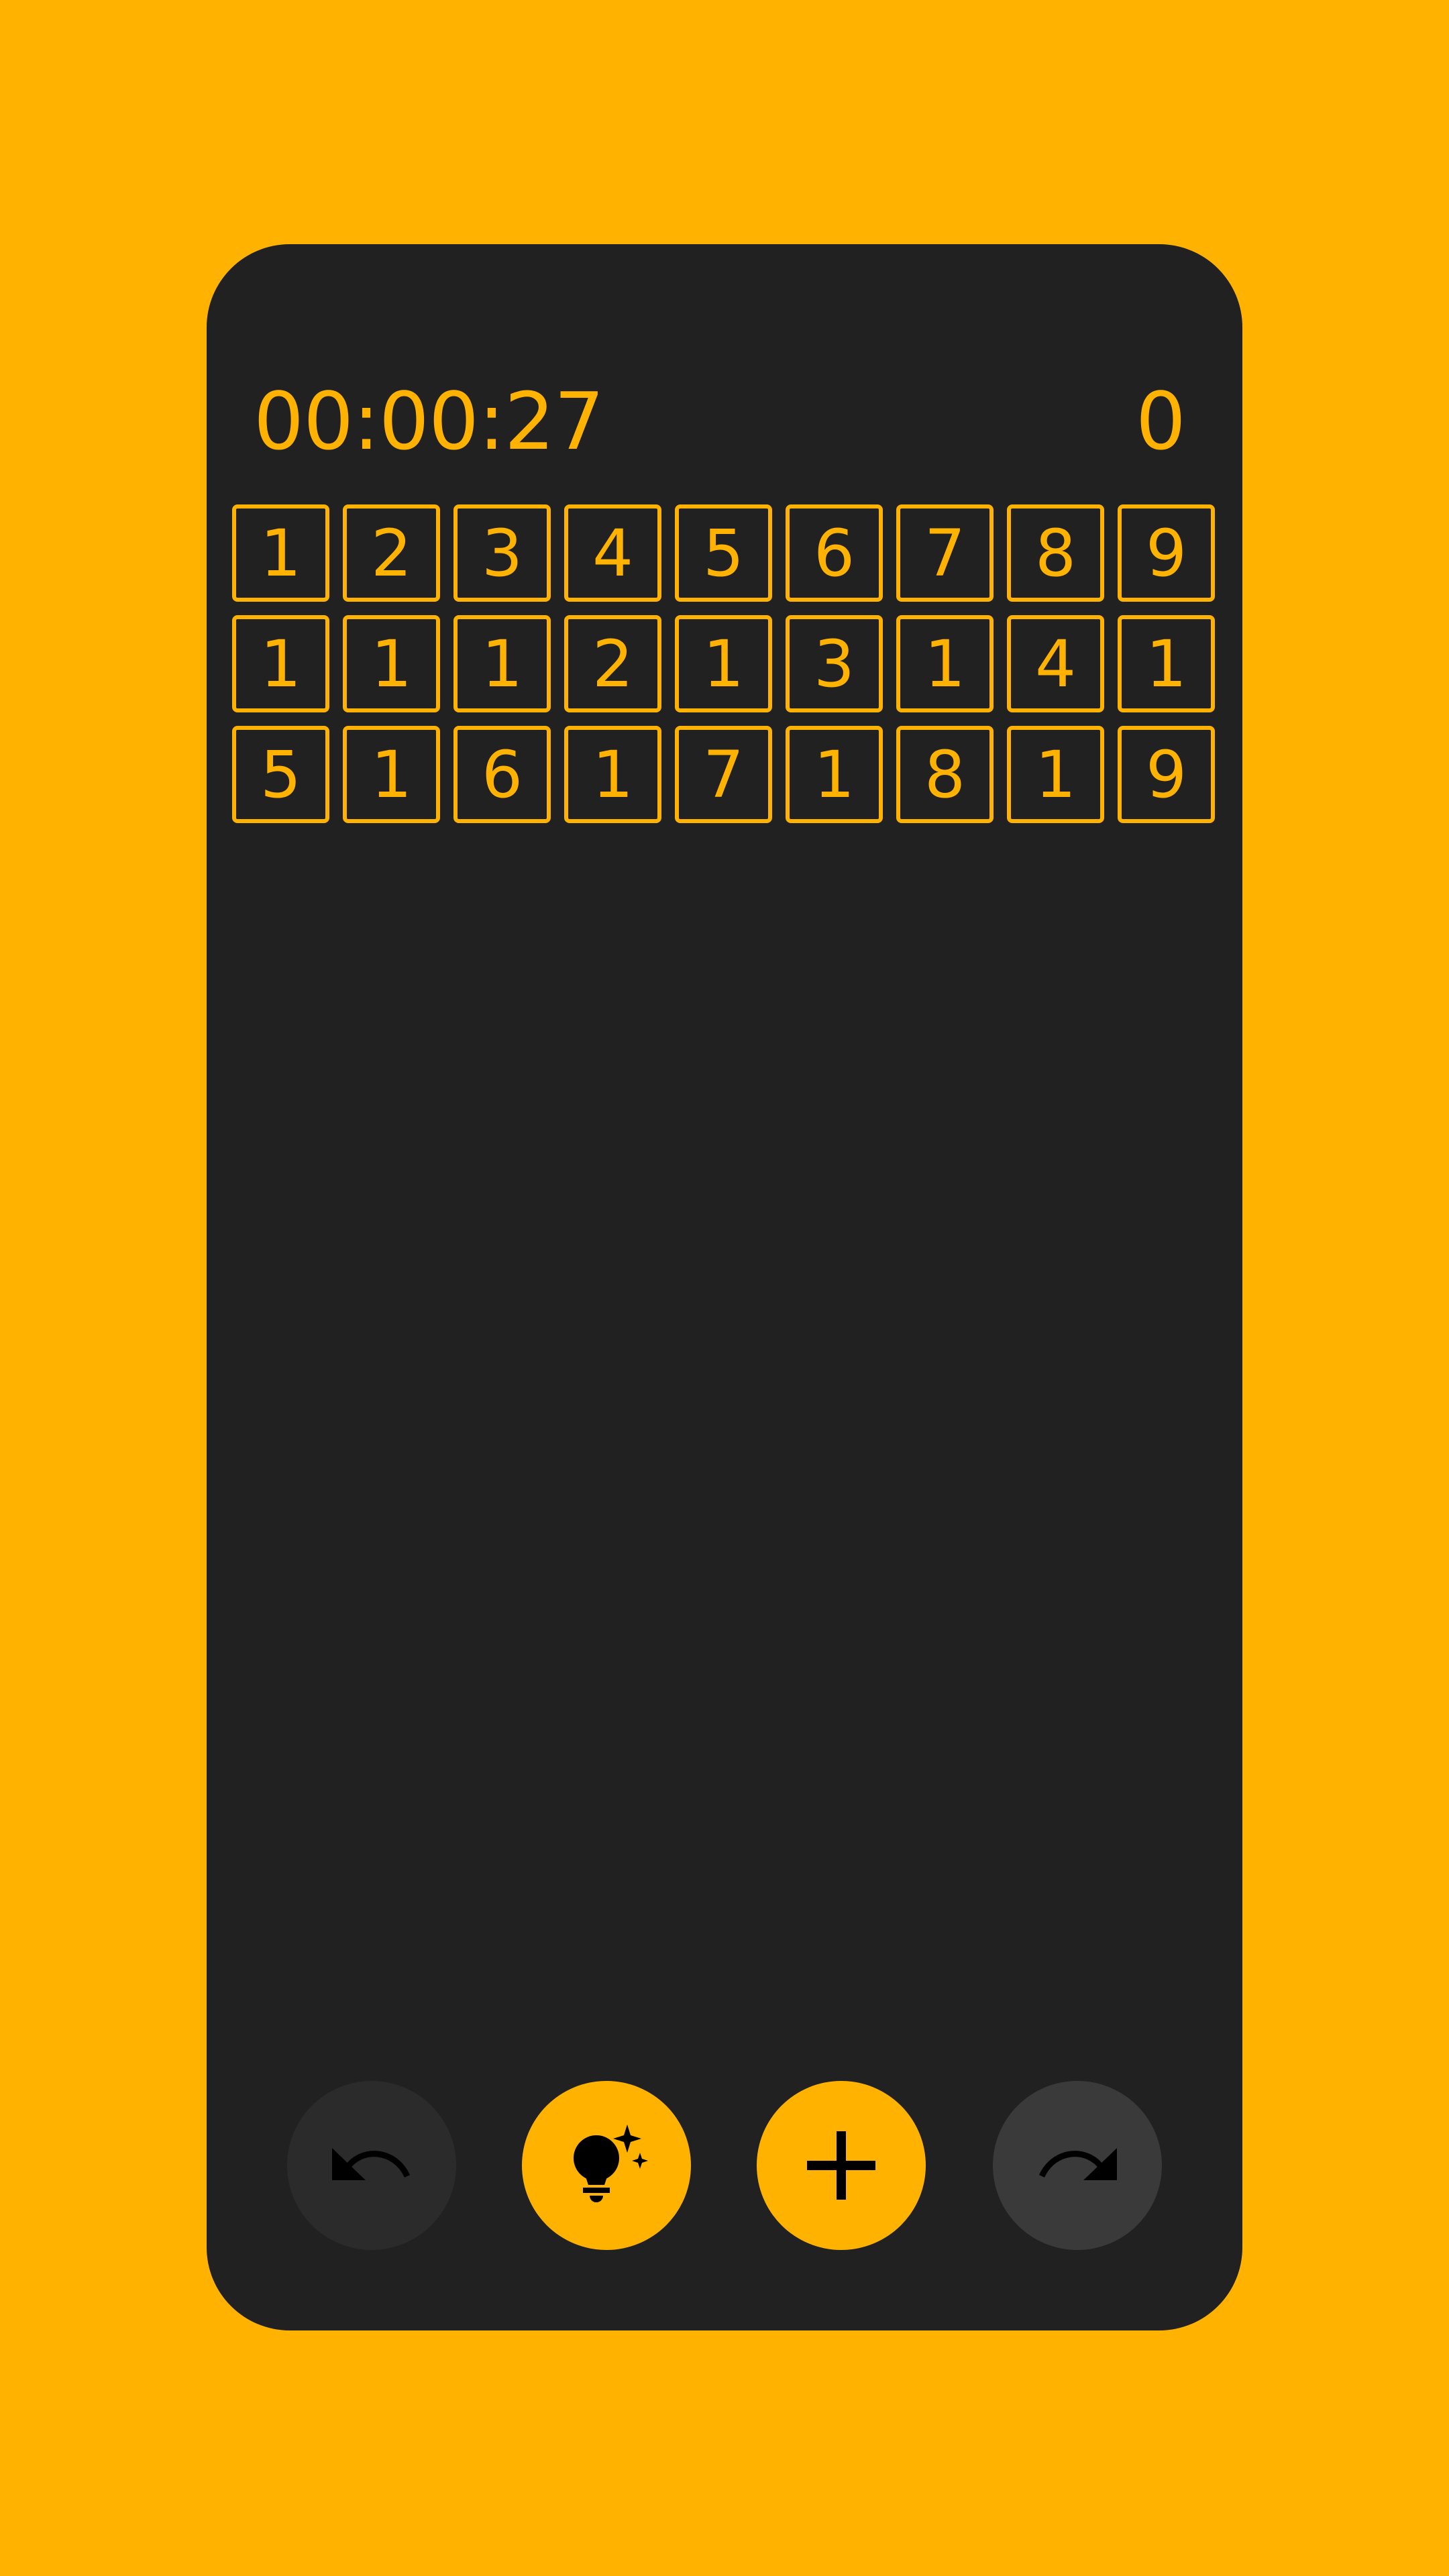 The height and width of the screenshot is (2576, 1449). Describe the element at coordinates (611, 2163) in the screenshot. I see `lightbulb-sparkle-icon` at that location.